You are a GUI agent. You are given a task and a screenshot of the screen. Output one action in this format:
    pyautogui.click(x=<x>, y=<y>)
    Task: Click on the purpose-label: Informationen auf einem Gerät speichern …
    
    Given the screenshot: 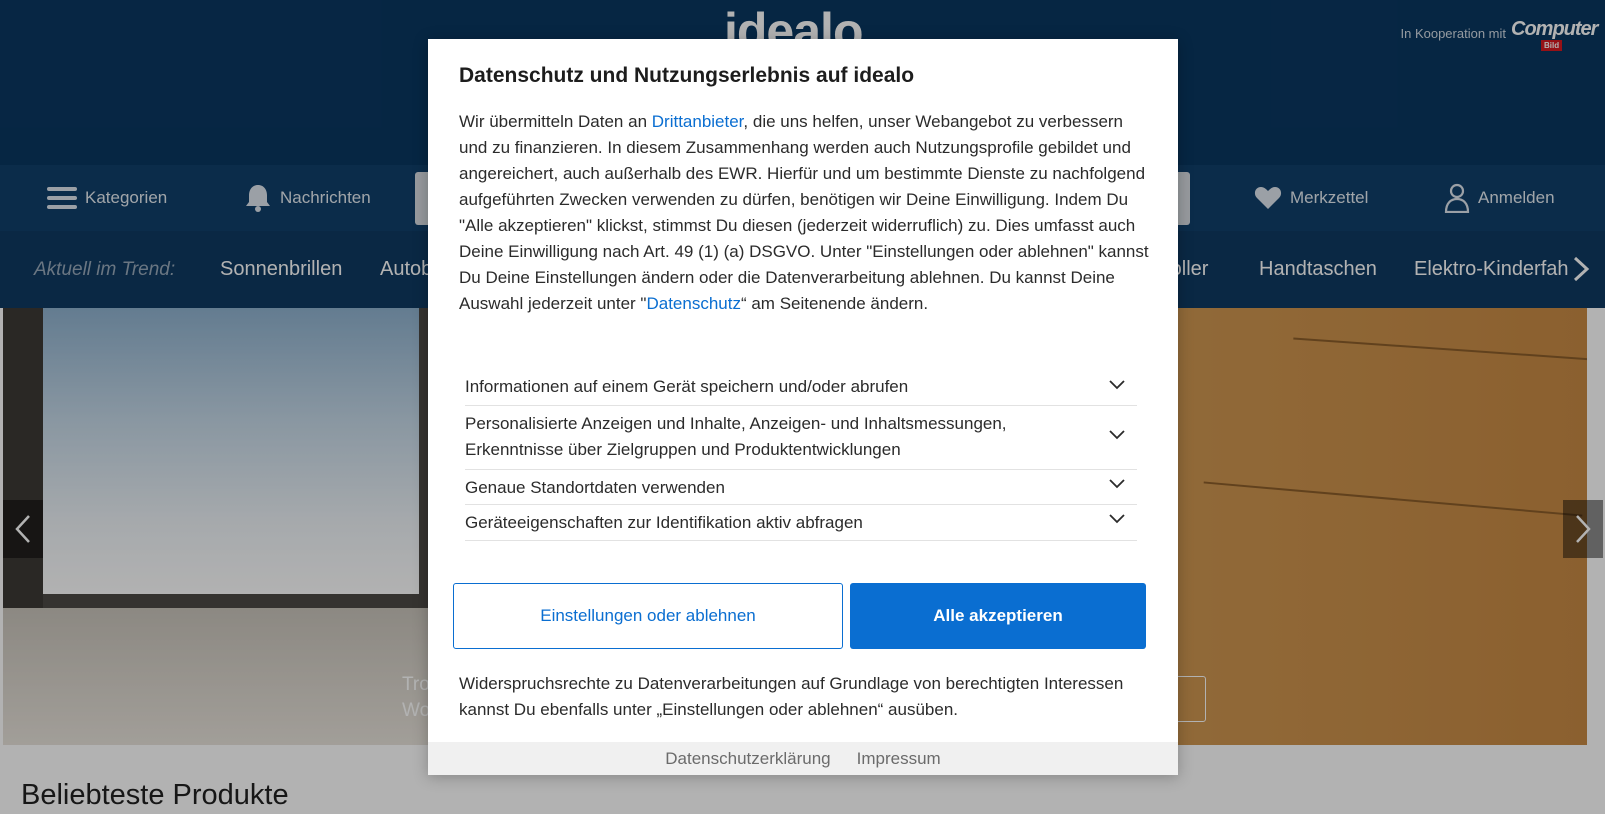 What is the action you would take?
    pyautogui.click(x=687, y=386)
    